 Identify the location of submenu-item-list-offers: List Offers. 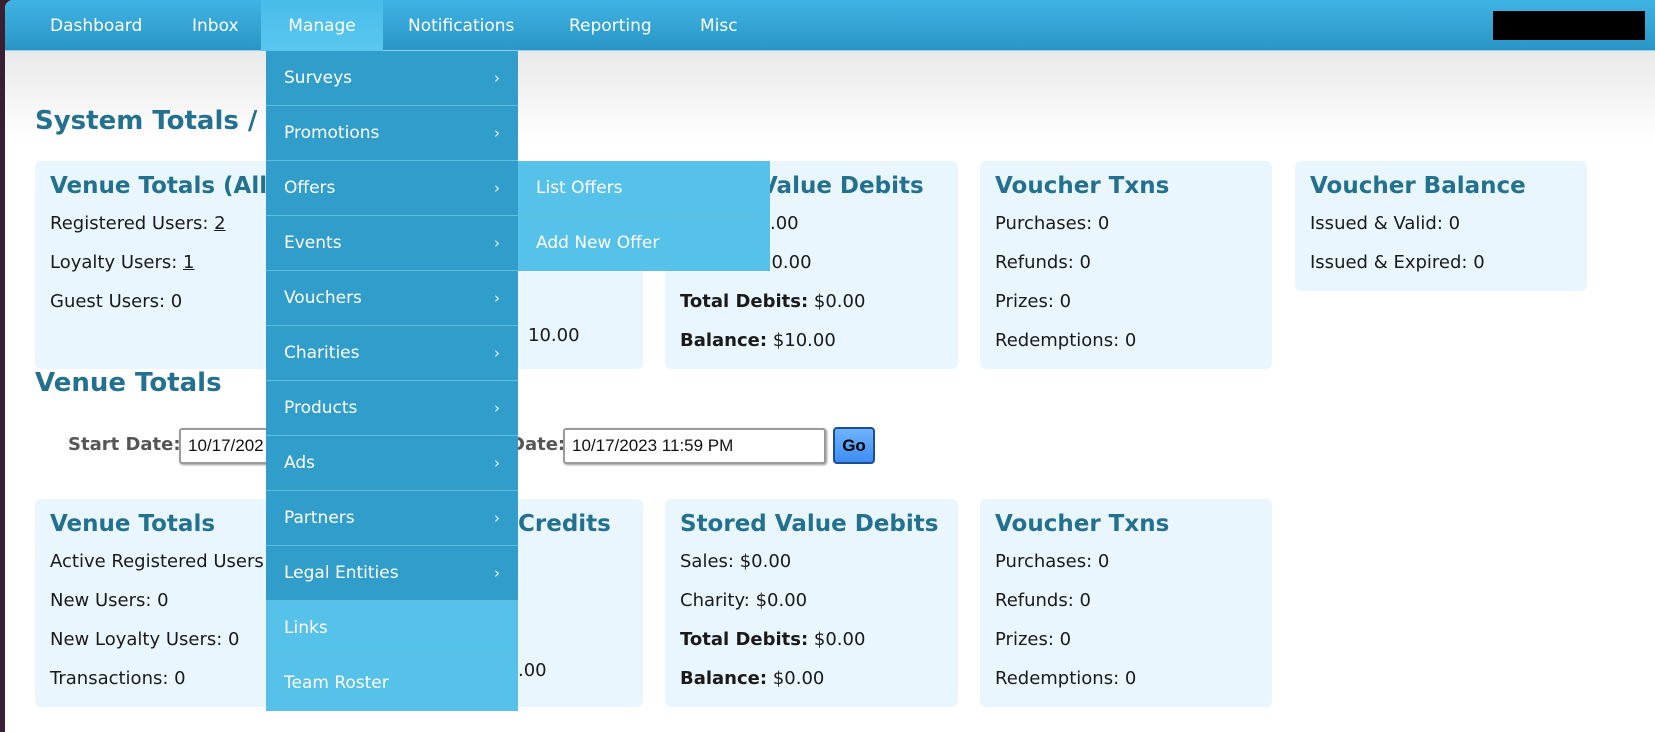
(644, 188).